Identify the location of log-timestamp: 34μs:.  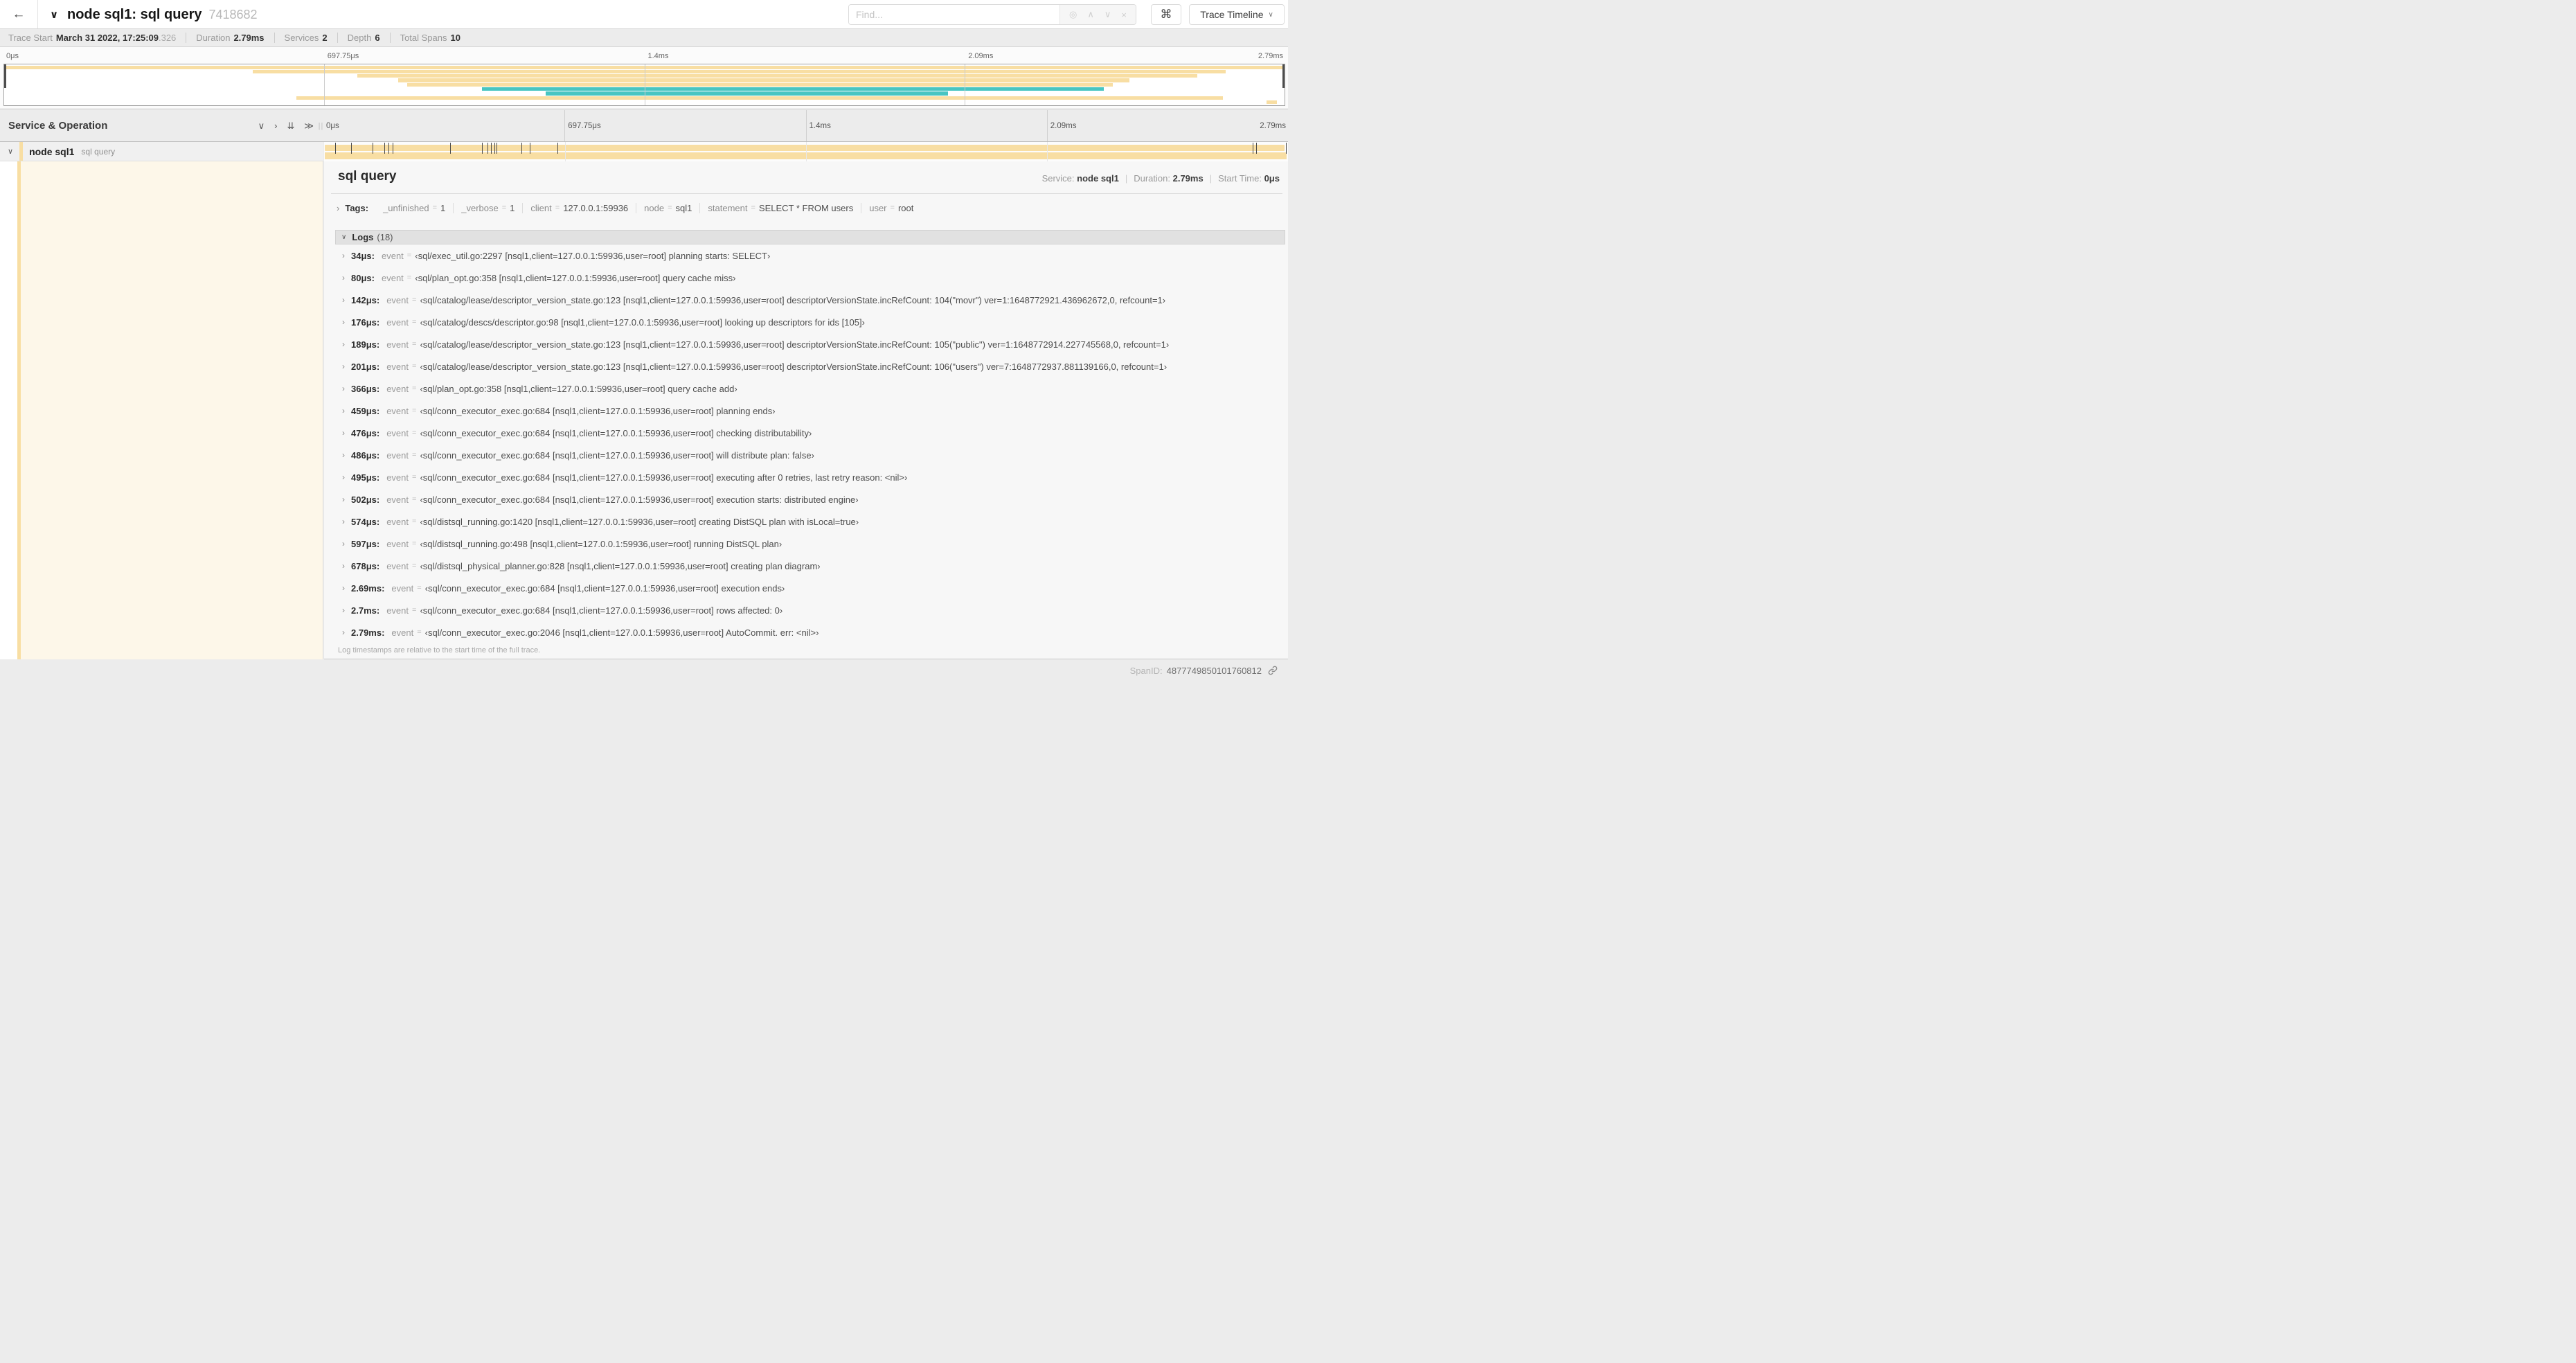
(363, 256).